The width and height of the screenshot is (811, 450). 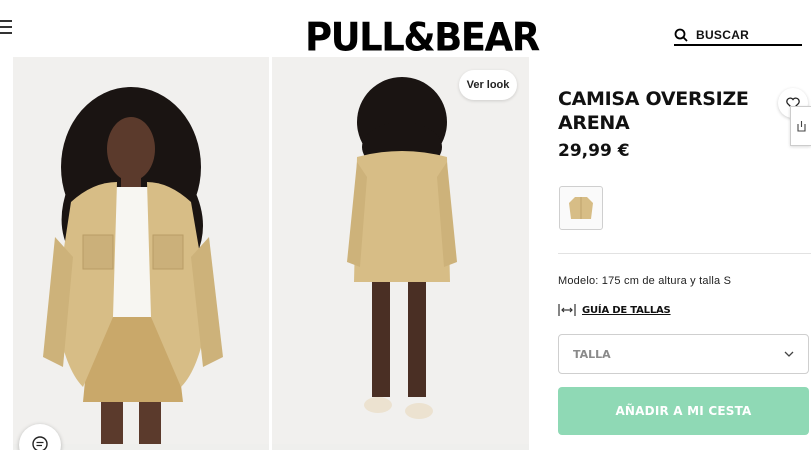 I want to click on model-info: Modelo: 175 cm de altura y talla S, so click(x=645, y=281).